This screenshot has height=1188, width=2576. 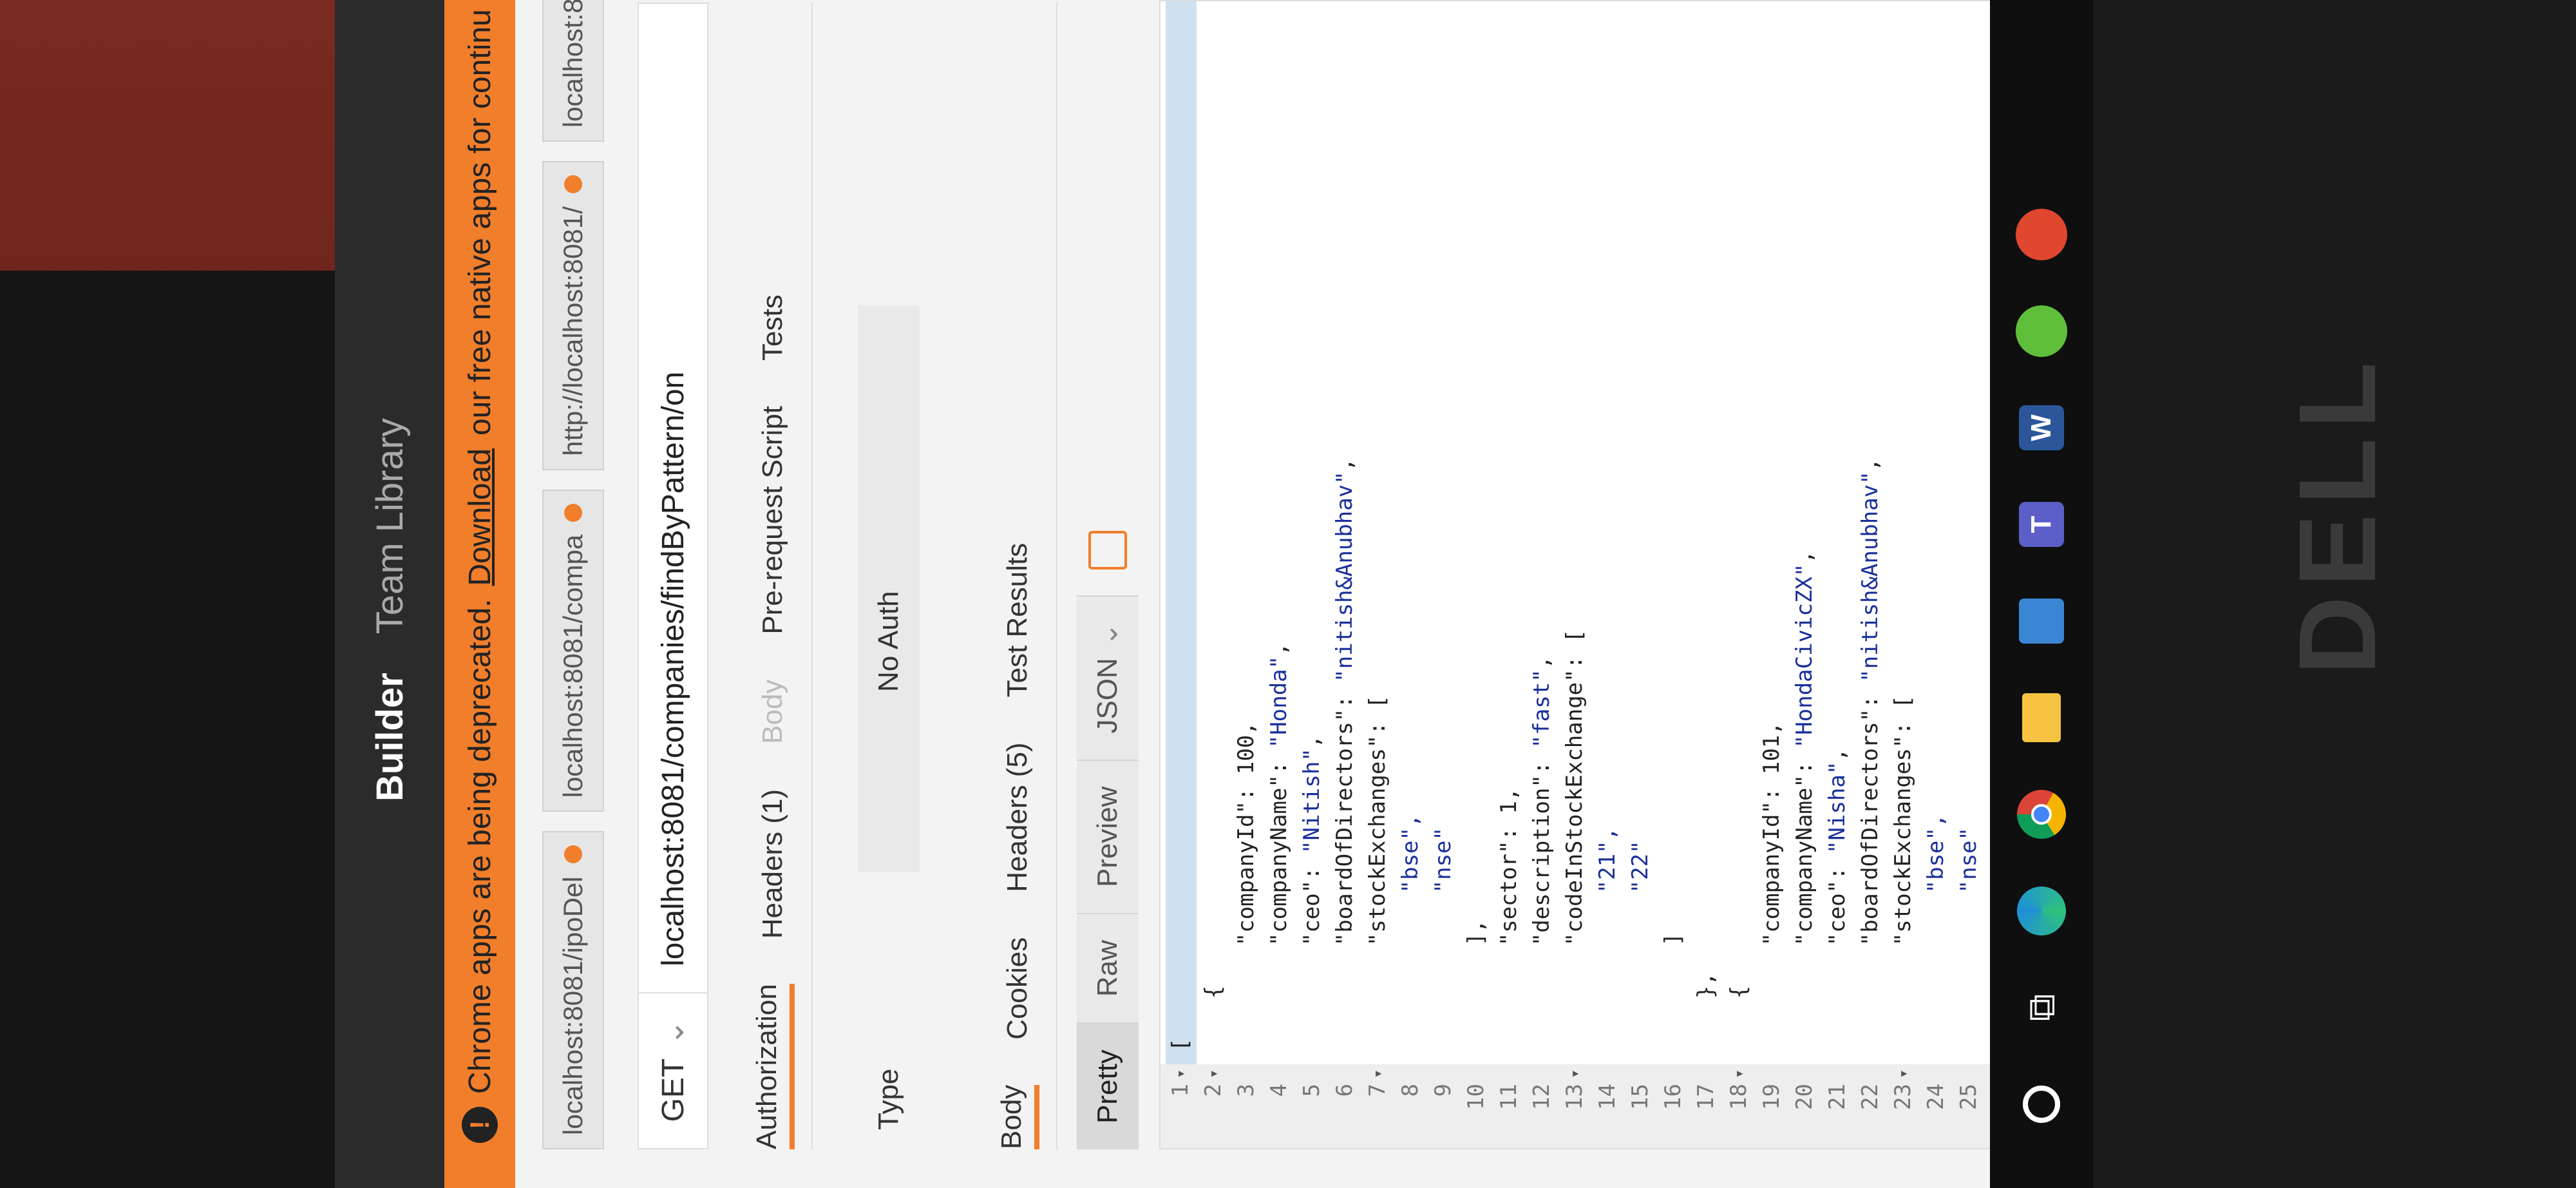 I want to click on word-icon: W, so click(x=2041, y=428).